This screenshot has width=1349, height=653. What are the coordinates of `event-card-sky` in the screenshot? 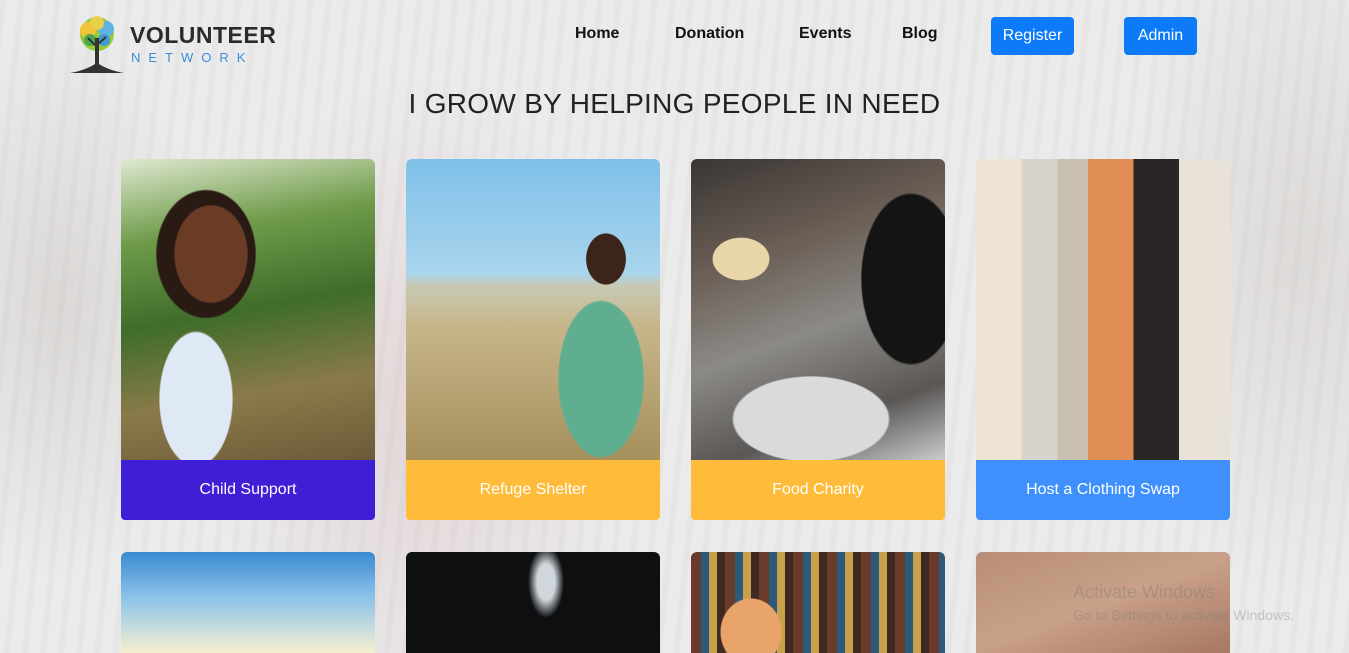 It's located at (248, 602).